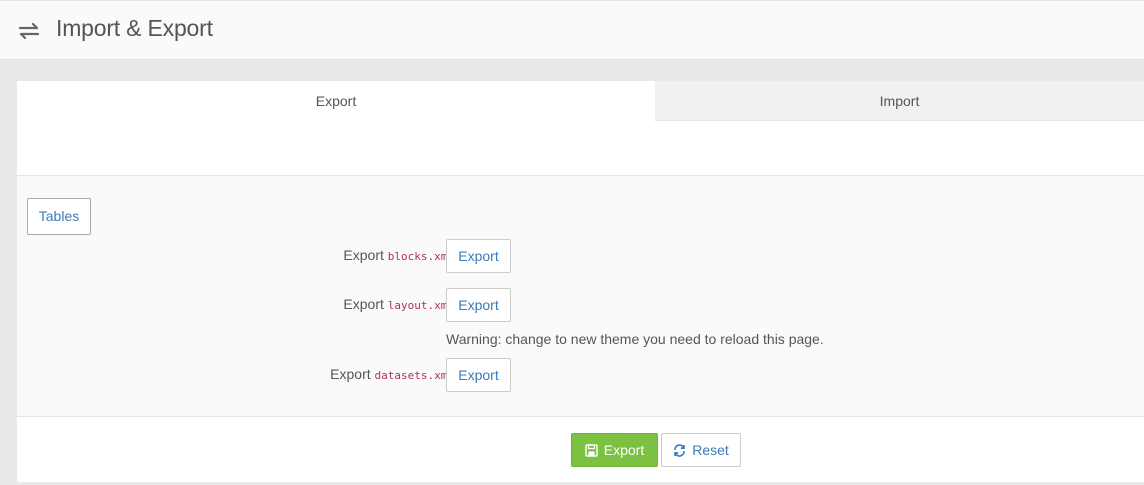 This screenshot has height=485, width=1144. What do you see at coordinates (478, 305) in the screenshot?
I see `export-layout-button: Export` at bounding box center [478, 305].